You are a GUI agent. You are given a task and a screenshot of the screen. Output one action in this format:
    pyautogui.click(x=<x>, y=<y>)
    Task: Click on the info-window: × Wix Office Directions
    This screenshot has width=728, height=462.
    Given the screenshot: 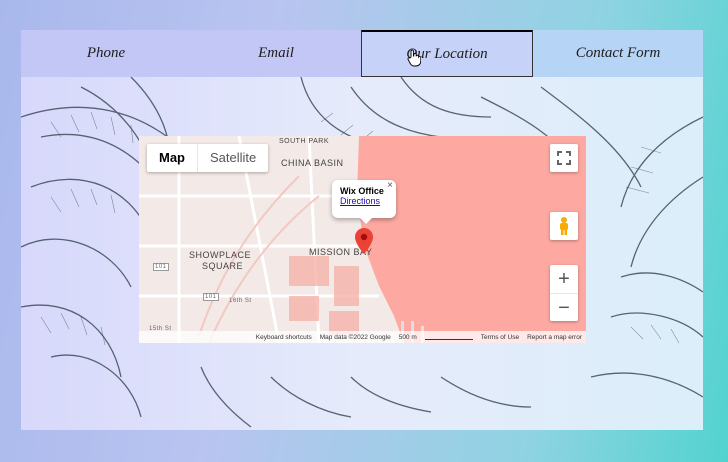 What is the action you would take?
    pyautogui.click(x=364, y=202)
    